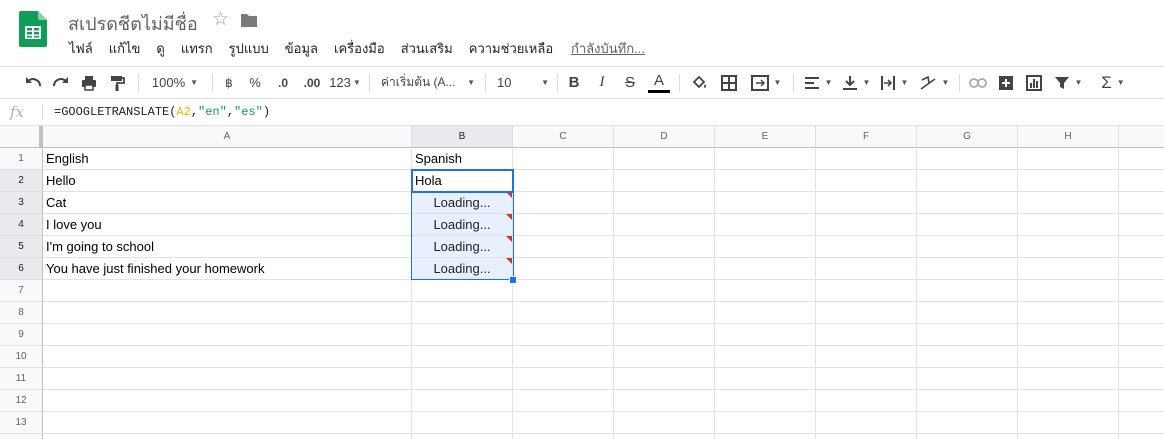 This screenshot has width=1164, height=439. Describe the element at coordinates (220, 19) in the screenshot. I see `star-icon: ☆` at that location.